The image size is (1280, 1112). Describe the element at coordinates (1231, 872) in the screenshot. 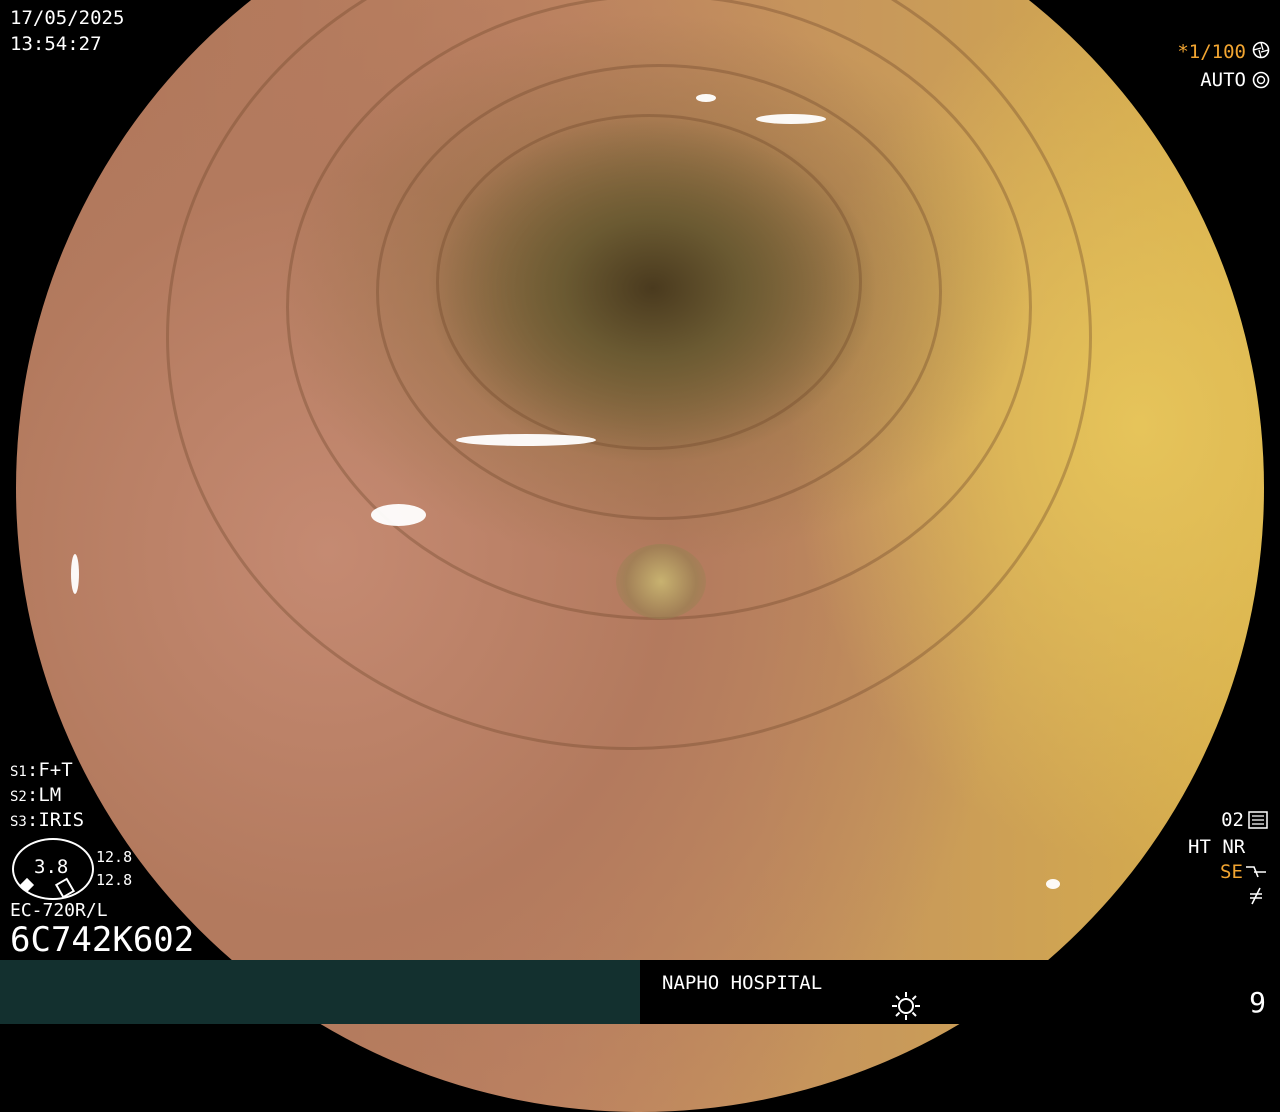

I see `mode-se: SE` at that location.